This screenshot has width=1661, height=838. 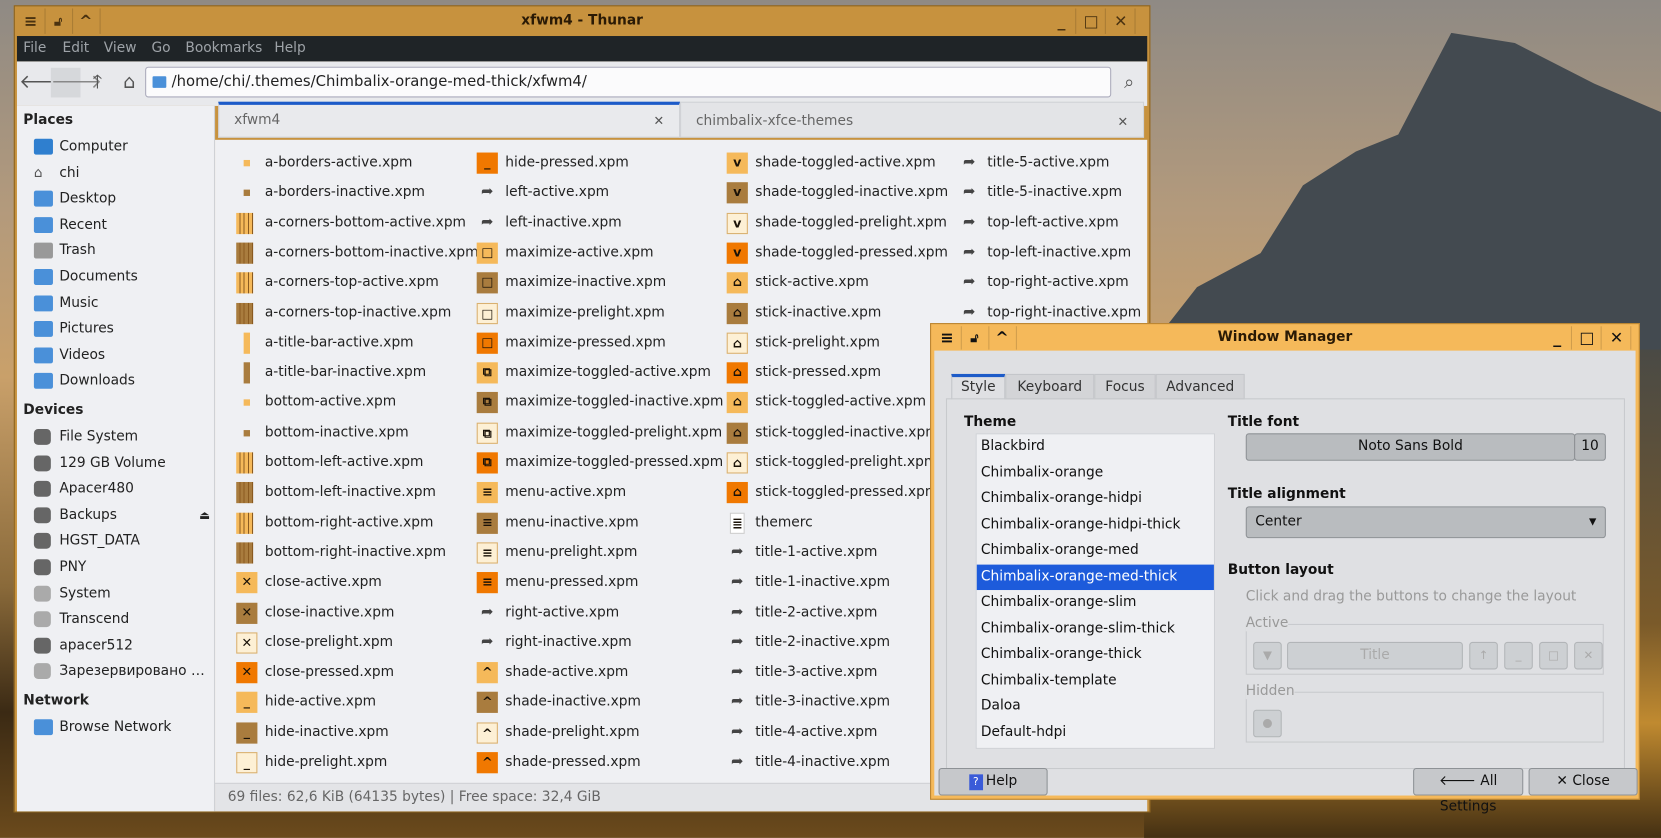 What do you see at coordinates (1553, 655) in the screenshot?
I see `maximize-button-slot: □` at bounding box center [1553, 655].